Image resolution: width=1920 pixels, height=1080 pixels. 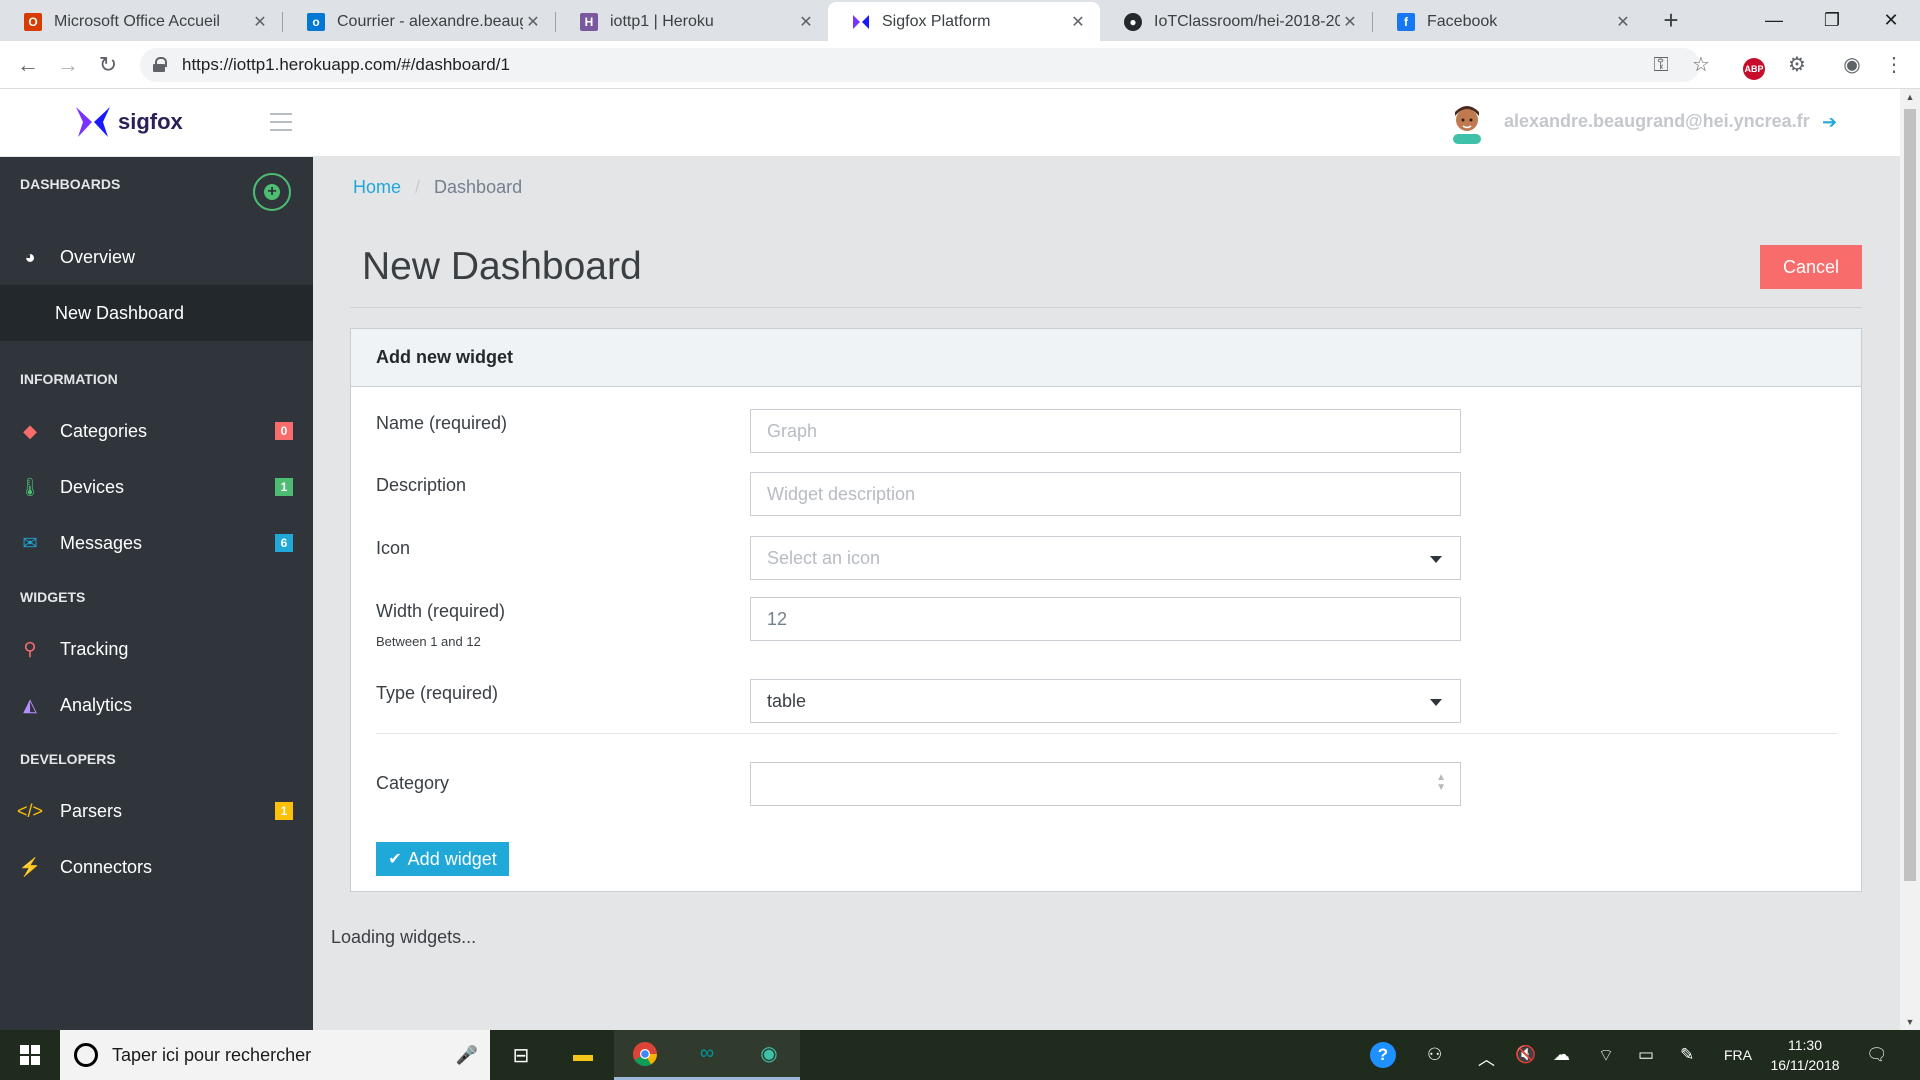 I want to click on sidebar-item-categories: ◆ Categories 0, so click(x=156, y=431).